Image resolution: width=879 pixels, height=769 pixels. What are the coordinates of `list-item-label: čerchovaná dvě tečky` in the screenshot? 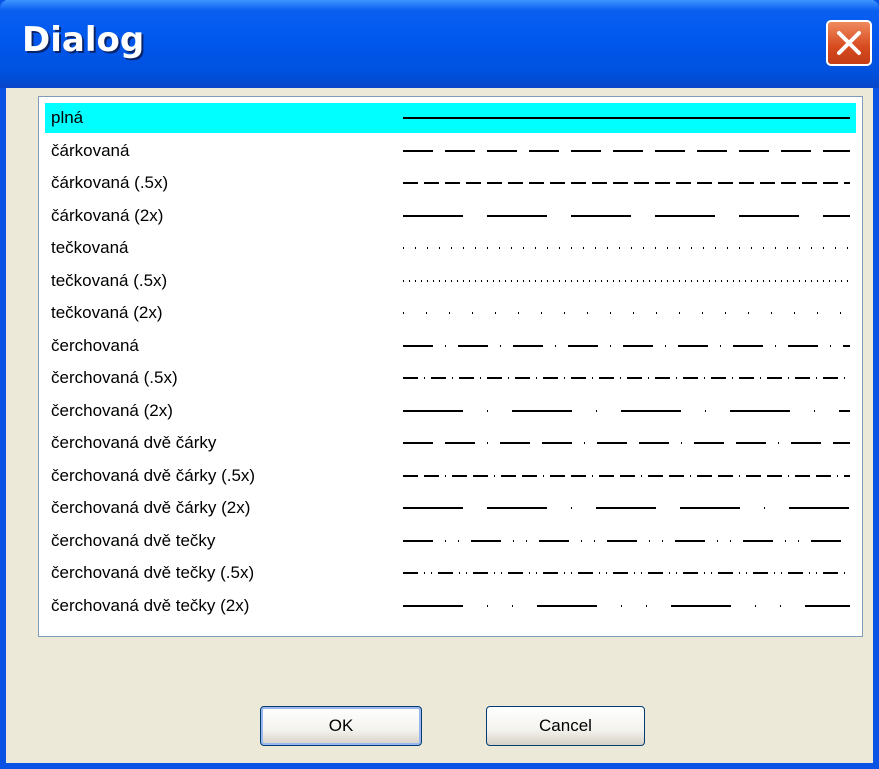 It's located at (133, 540).